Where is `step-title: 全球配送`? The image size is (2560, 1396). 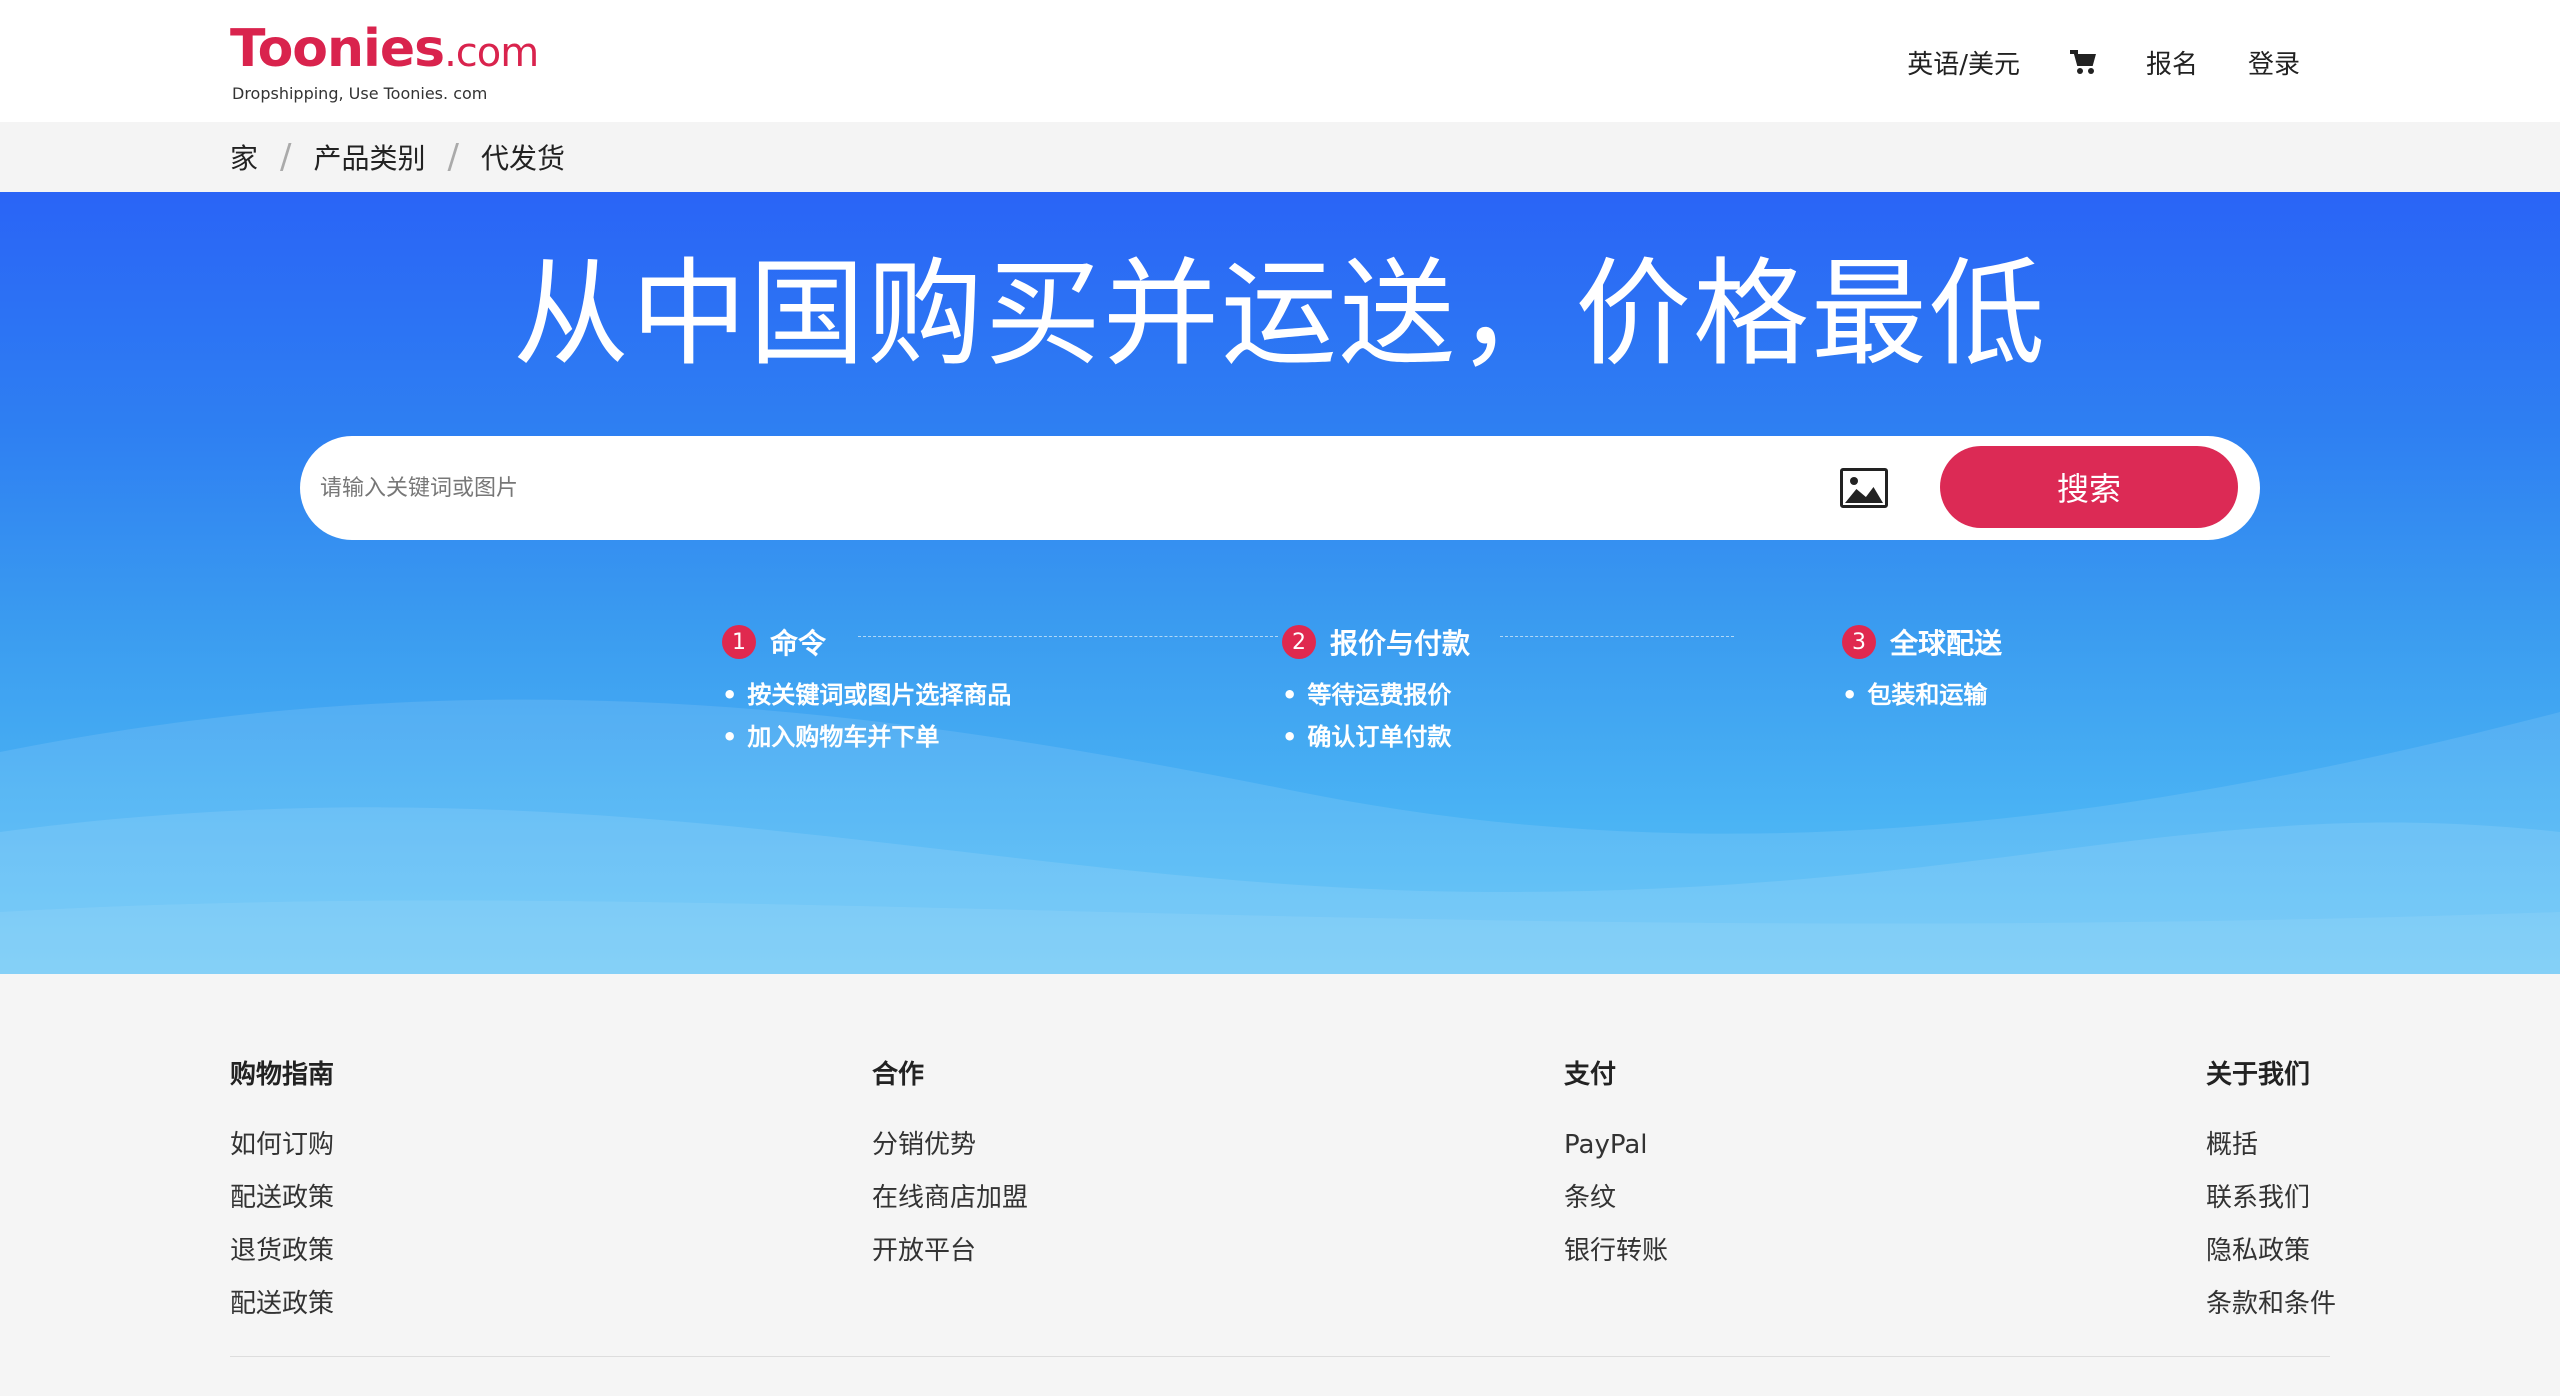
step-title: 全球配送 is located at coordinates (1946, 643).